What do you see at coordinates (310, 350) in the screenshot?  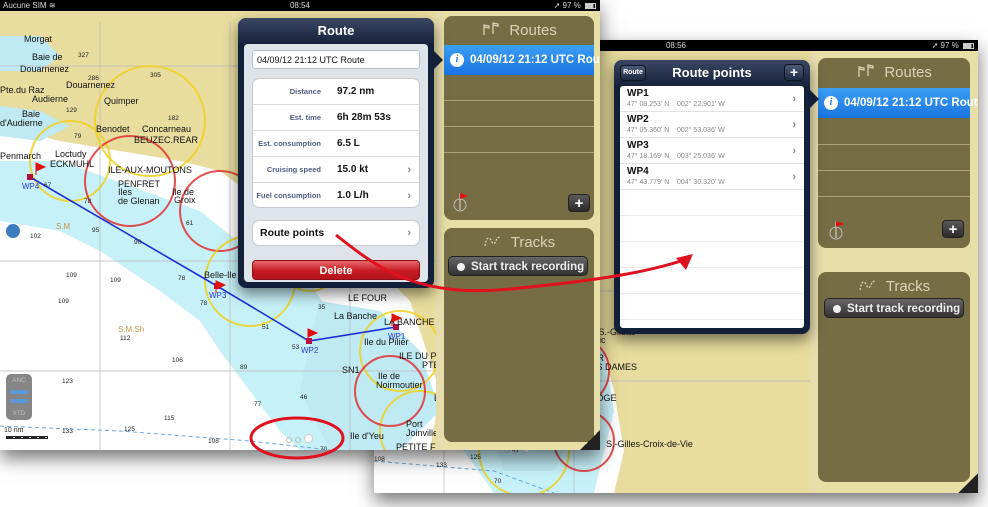 I see `waypoint-label: WP2` at bounding box center [310, 350].